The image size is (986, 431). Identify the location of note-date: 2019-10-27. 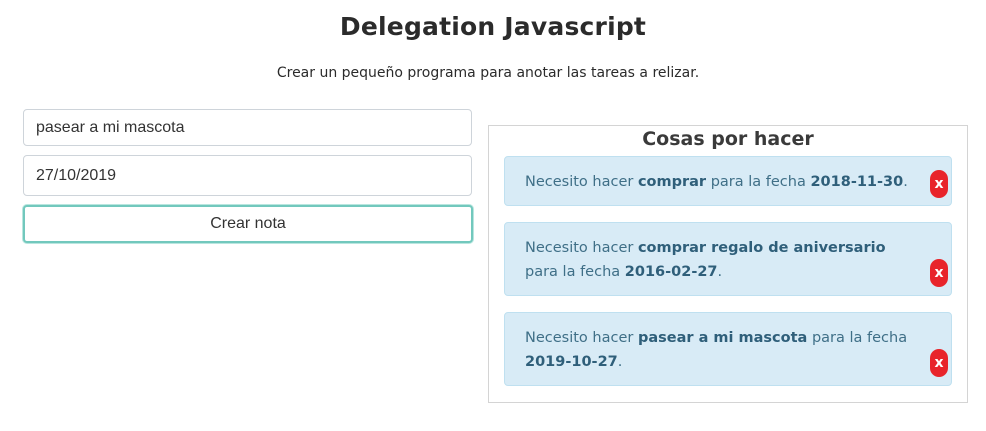
(571, 362).